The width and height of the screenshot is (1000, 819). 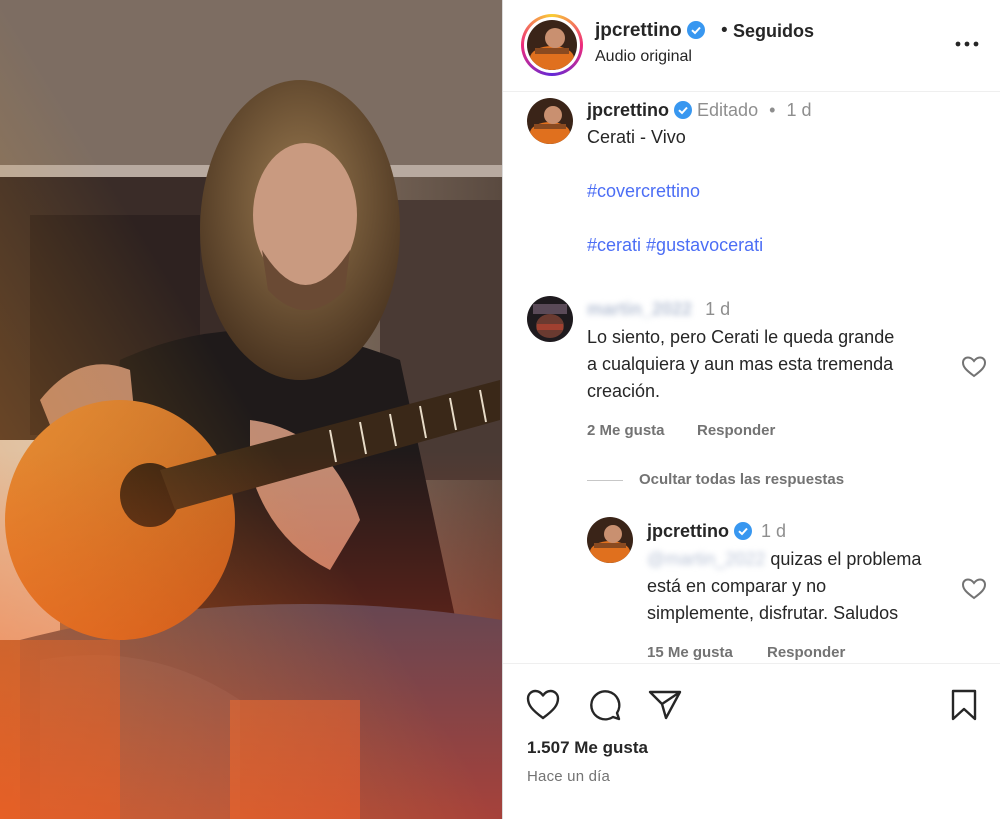 What do you see at coordinates (665, 707) in the screenshot?
I see `paper-plane-icon` at bounding box center [665, 707].